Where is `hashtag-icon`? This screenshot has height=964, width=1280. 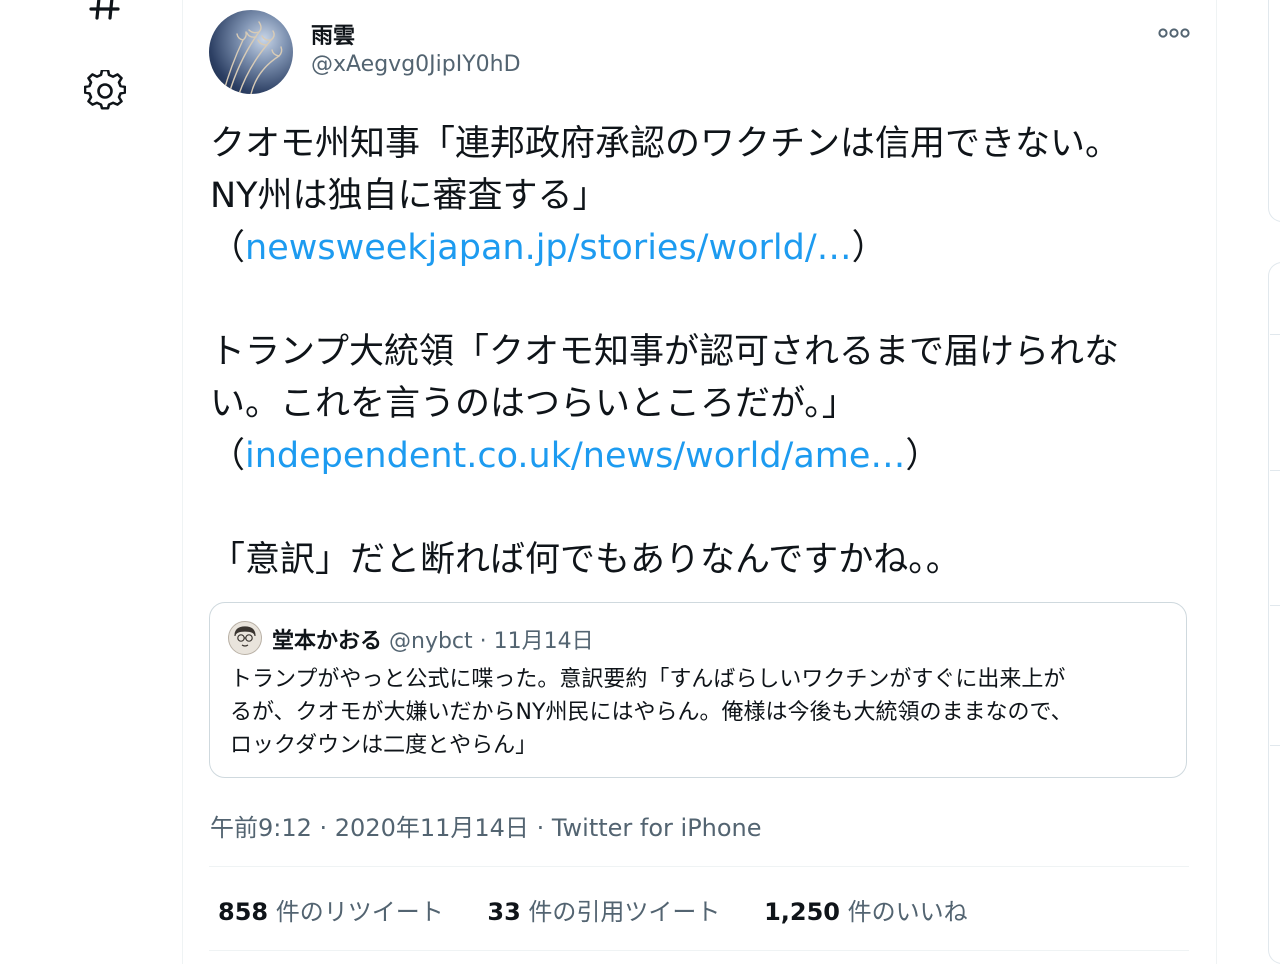
hashtag-icon is located at coordinates (105, 12).